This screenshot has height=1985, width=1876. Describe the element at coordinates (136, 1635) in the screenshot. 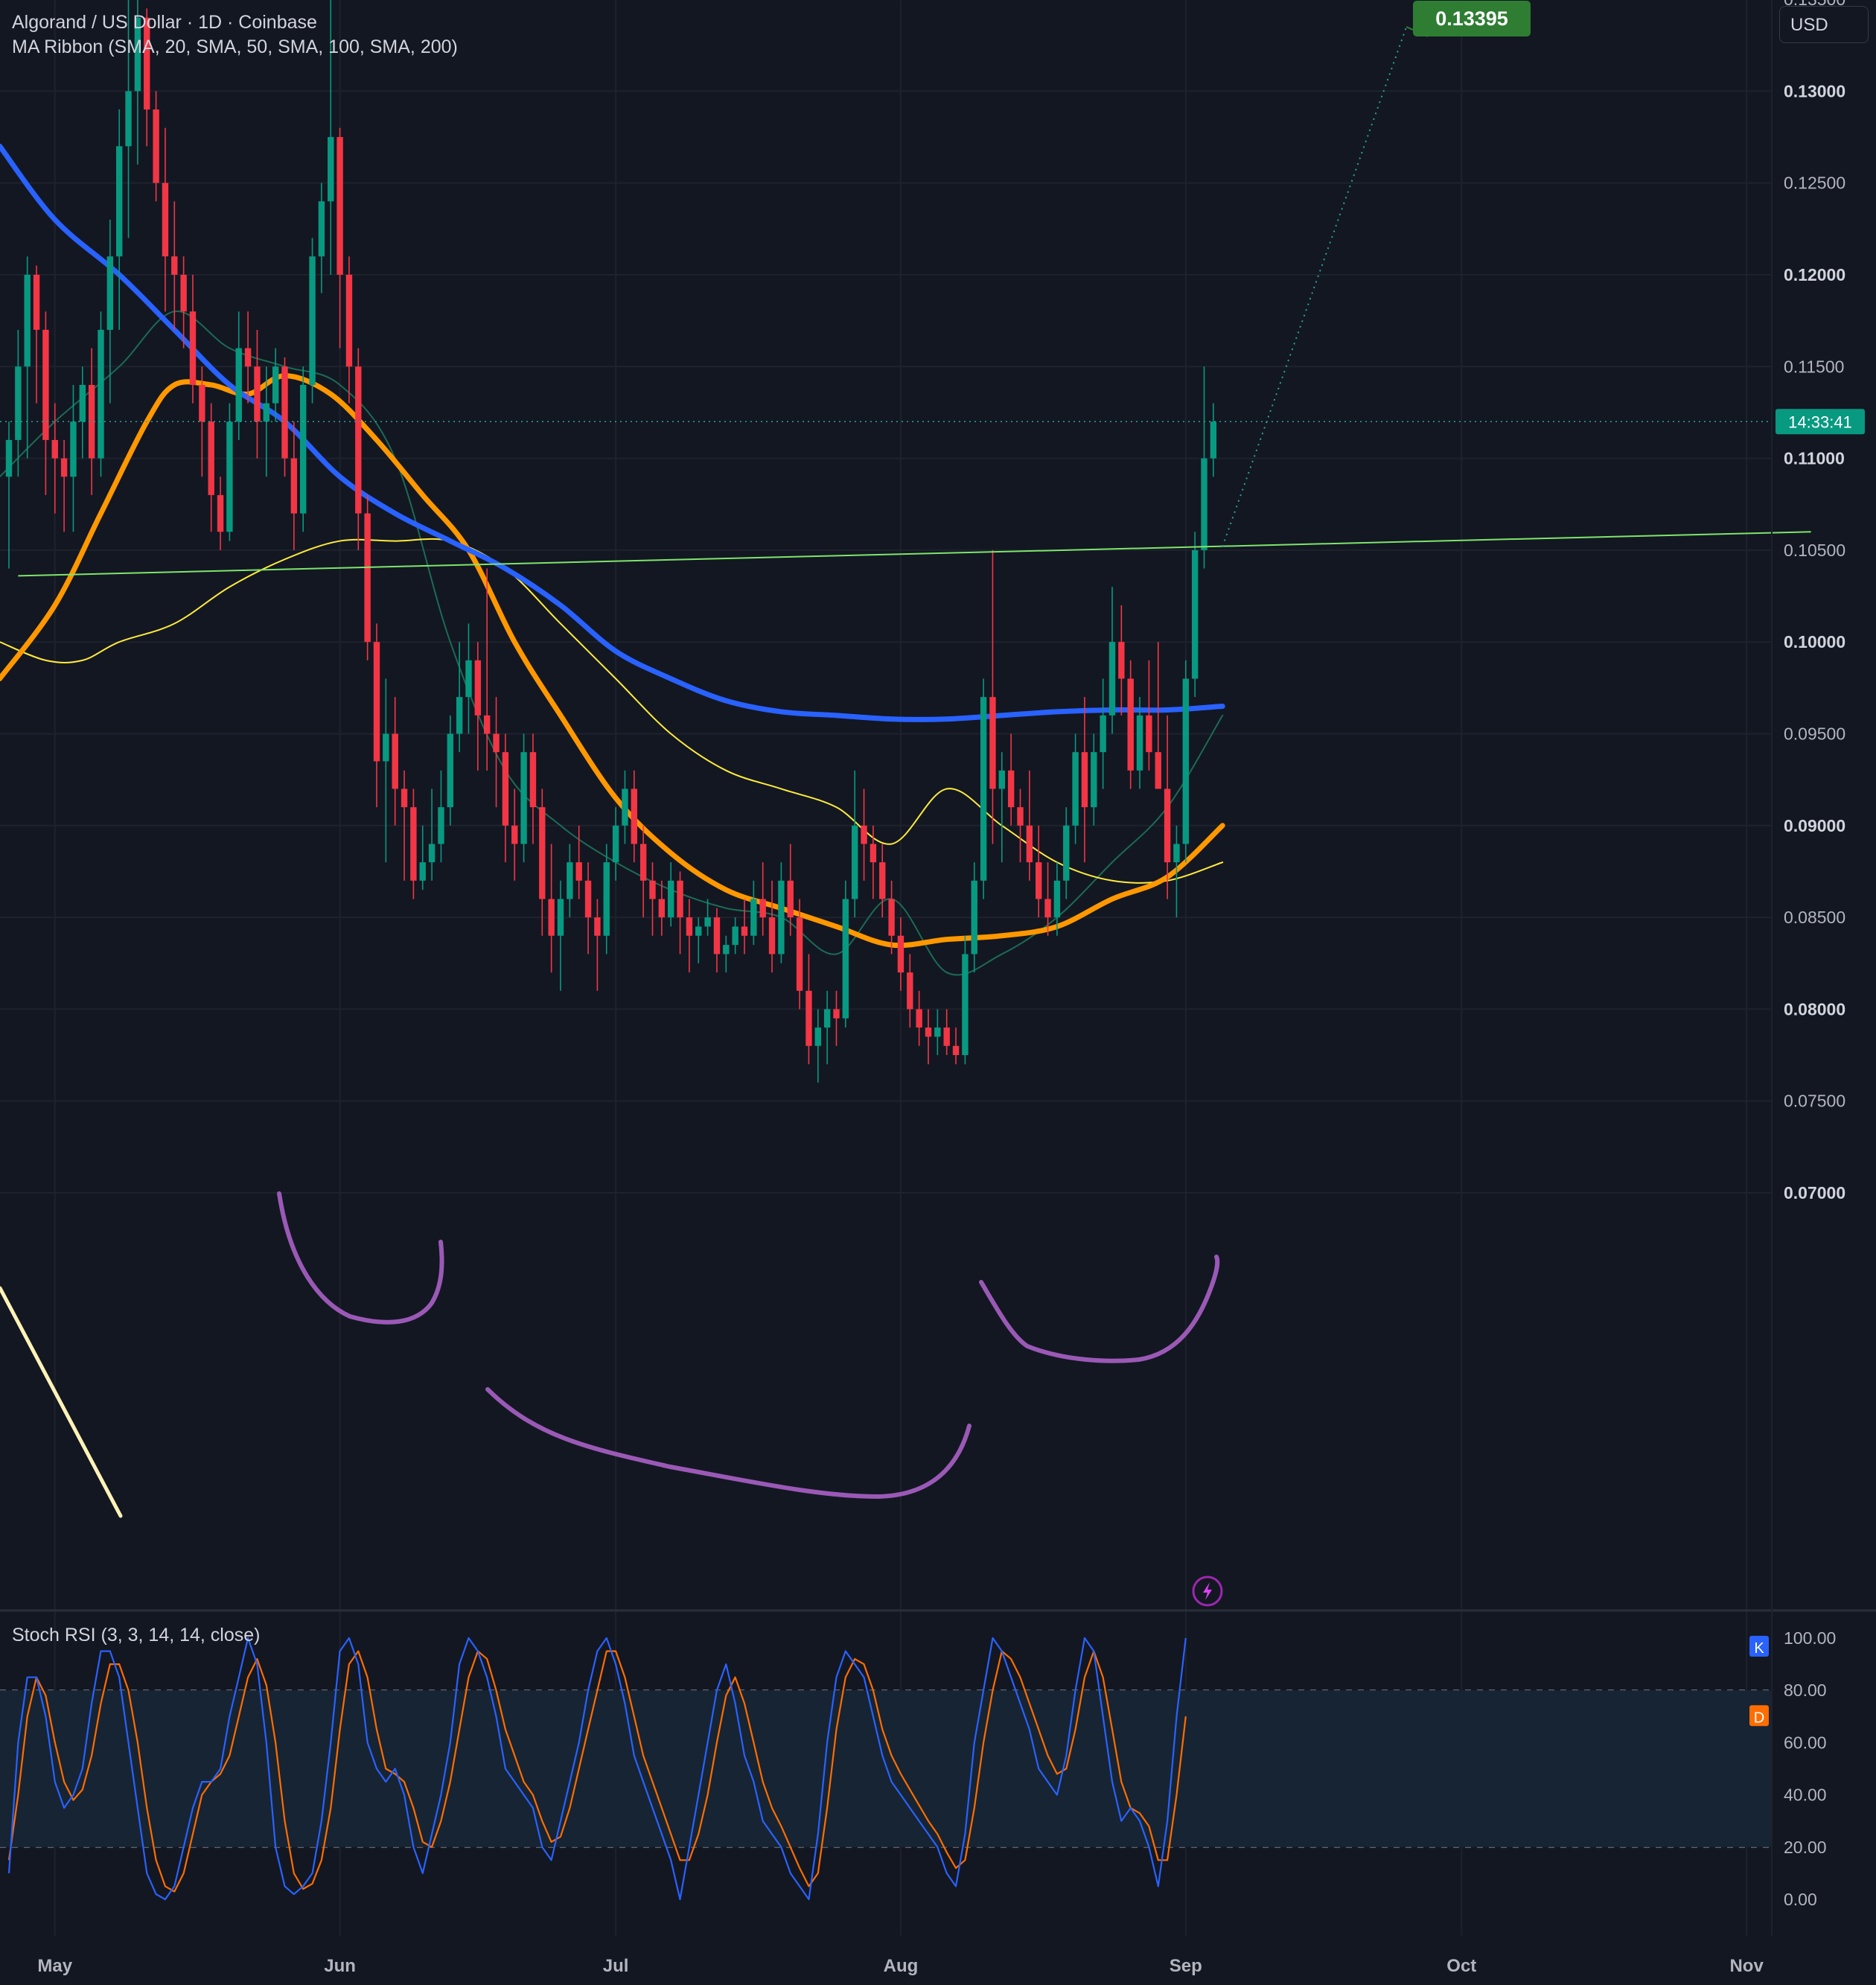

I see `stoch-rsi-legend: Stoch RSI (3, 3, 14, 14, close)` at that location.